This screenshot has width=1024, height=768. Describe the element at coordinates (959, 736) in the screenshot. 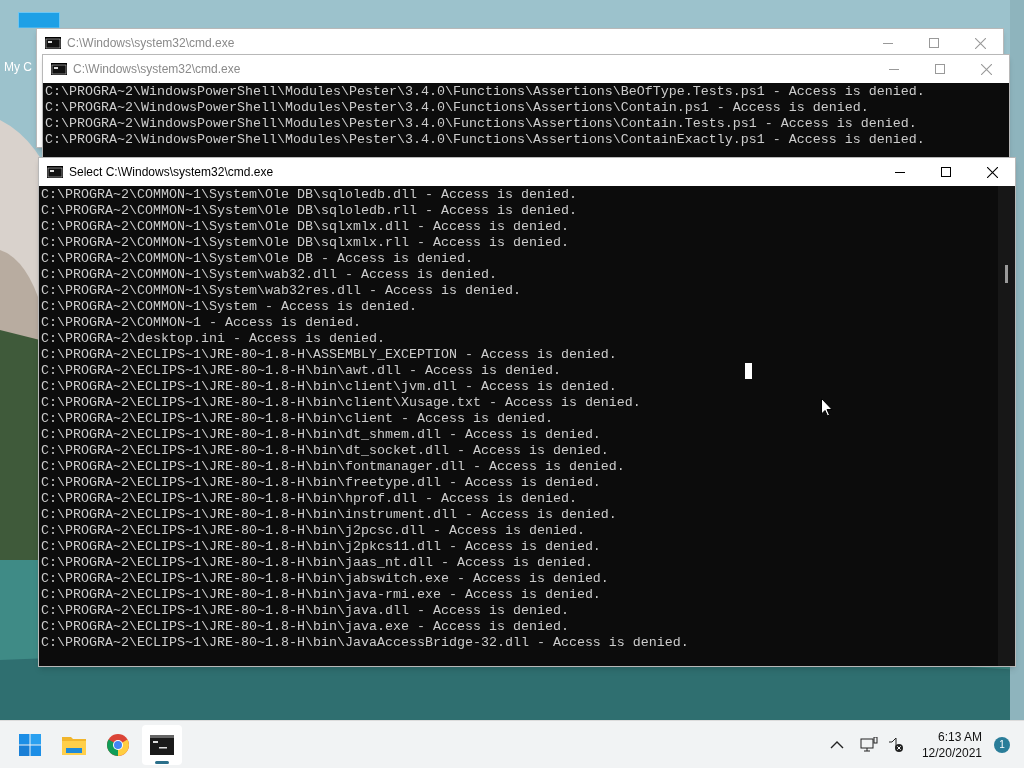

I see `clock-time: 6:13 AM` at that location.